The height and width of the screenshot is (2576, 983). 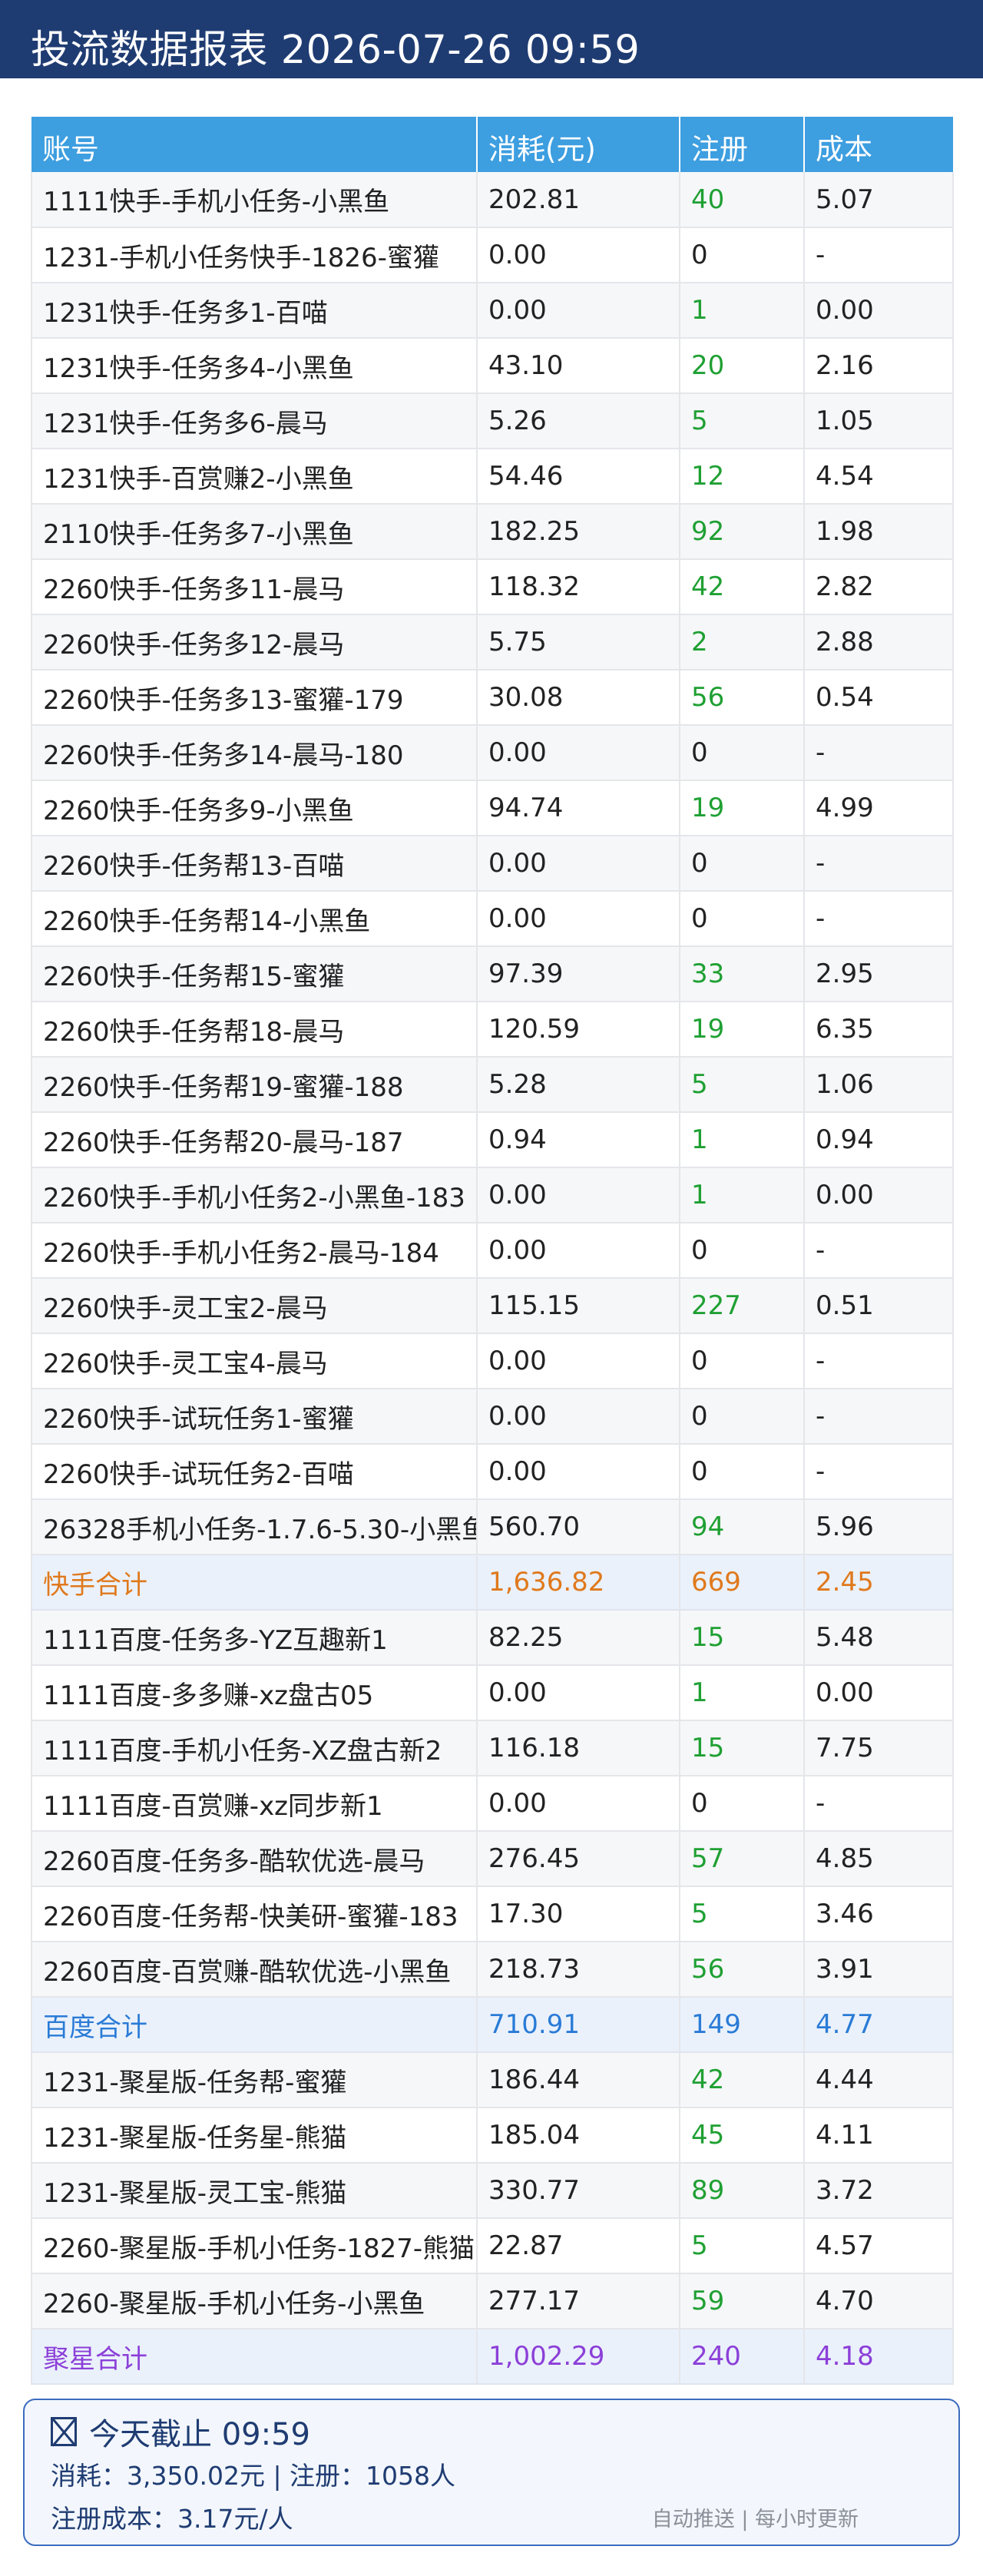 I want to click on cell-account: 2260百度-百赏赚-酷软优选-小黑鱼, so click(x=254, y=1970).